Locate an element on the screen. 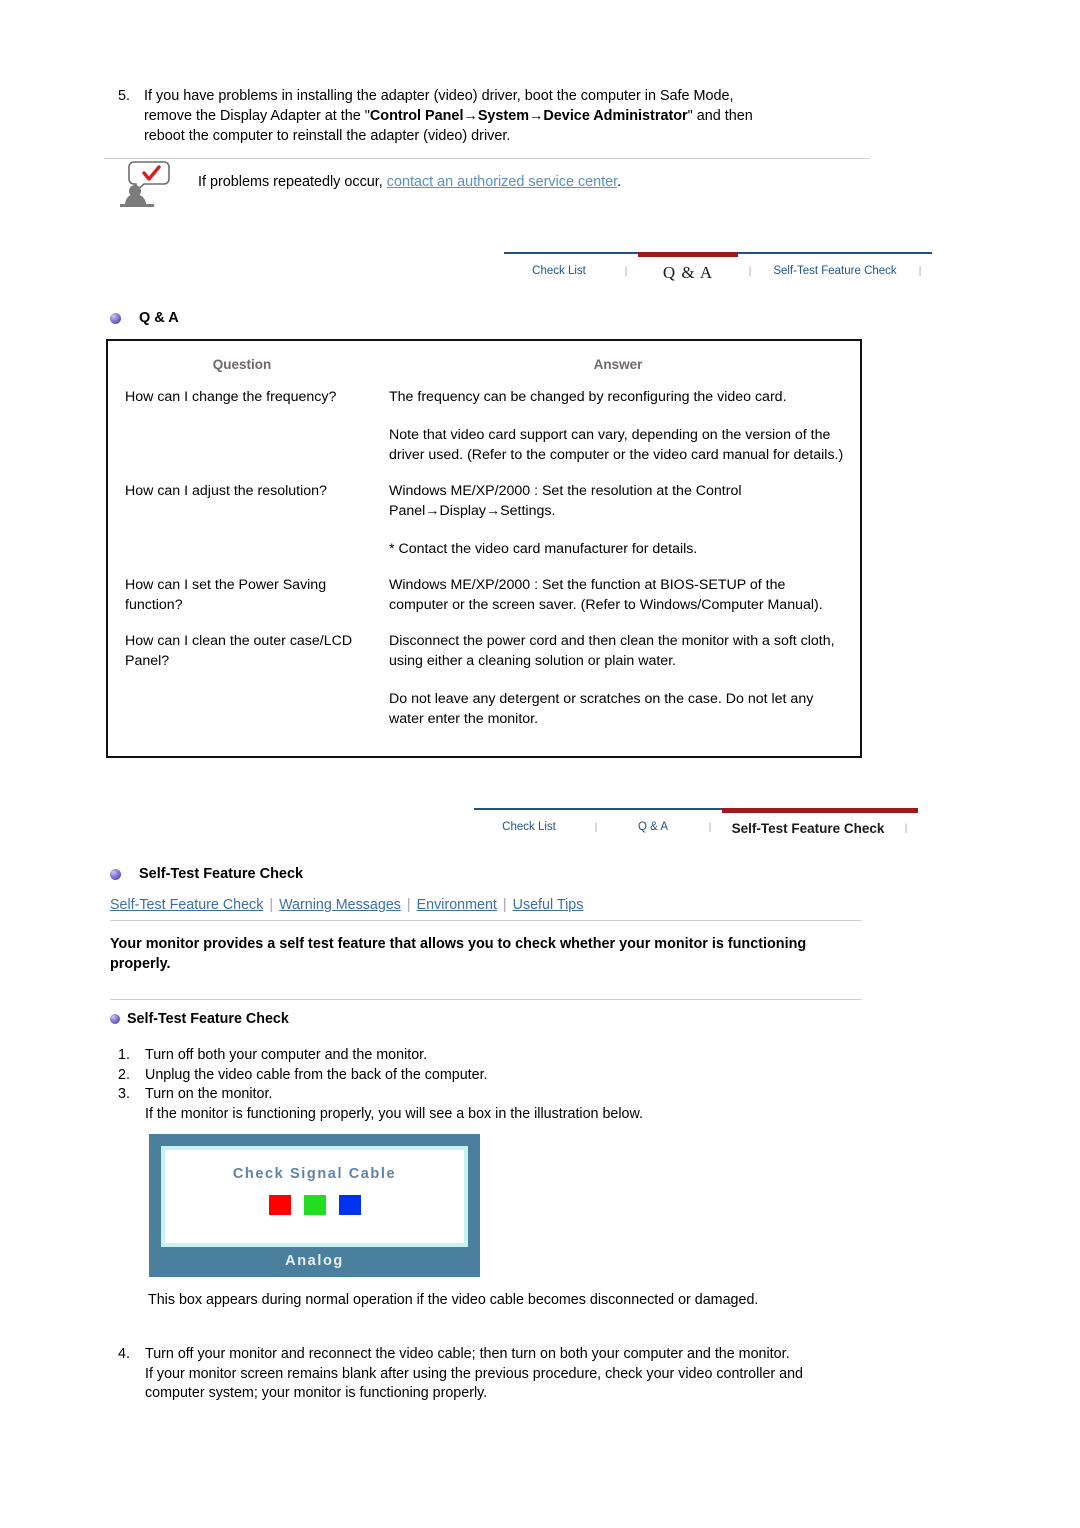 The height and width of the screenshot is (1528, 1080). step-text: Turn on the monitor. is located at coordinates (209, 1094).